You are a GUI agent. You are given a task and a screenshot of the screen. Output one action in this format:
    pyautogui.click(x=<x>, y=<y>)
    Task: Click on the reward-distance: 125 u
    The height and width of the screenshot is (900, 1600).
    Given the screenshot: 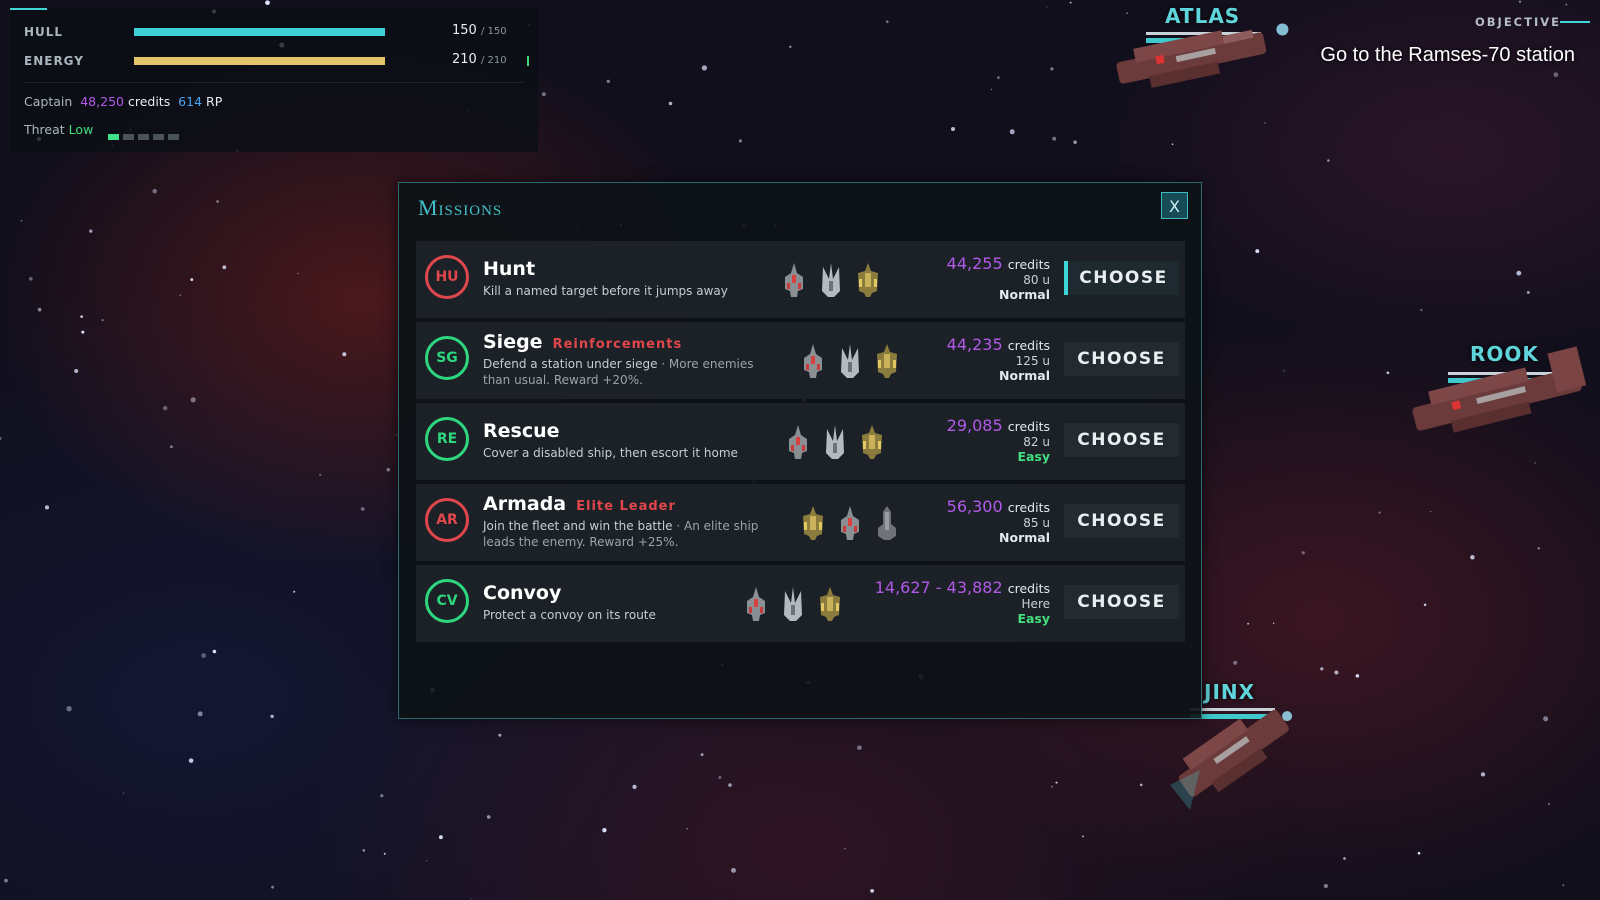 What is the action you would take?
    pyautogui.click(x=1032, y=361)
    